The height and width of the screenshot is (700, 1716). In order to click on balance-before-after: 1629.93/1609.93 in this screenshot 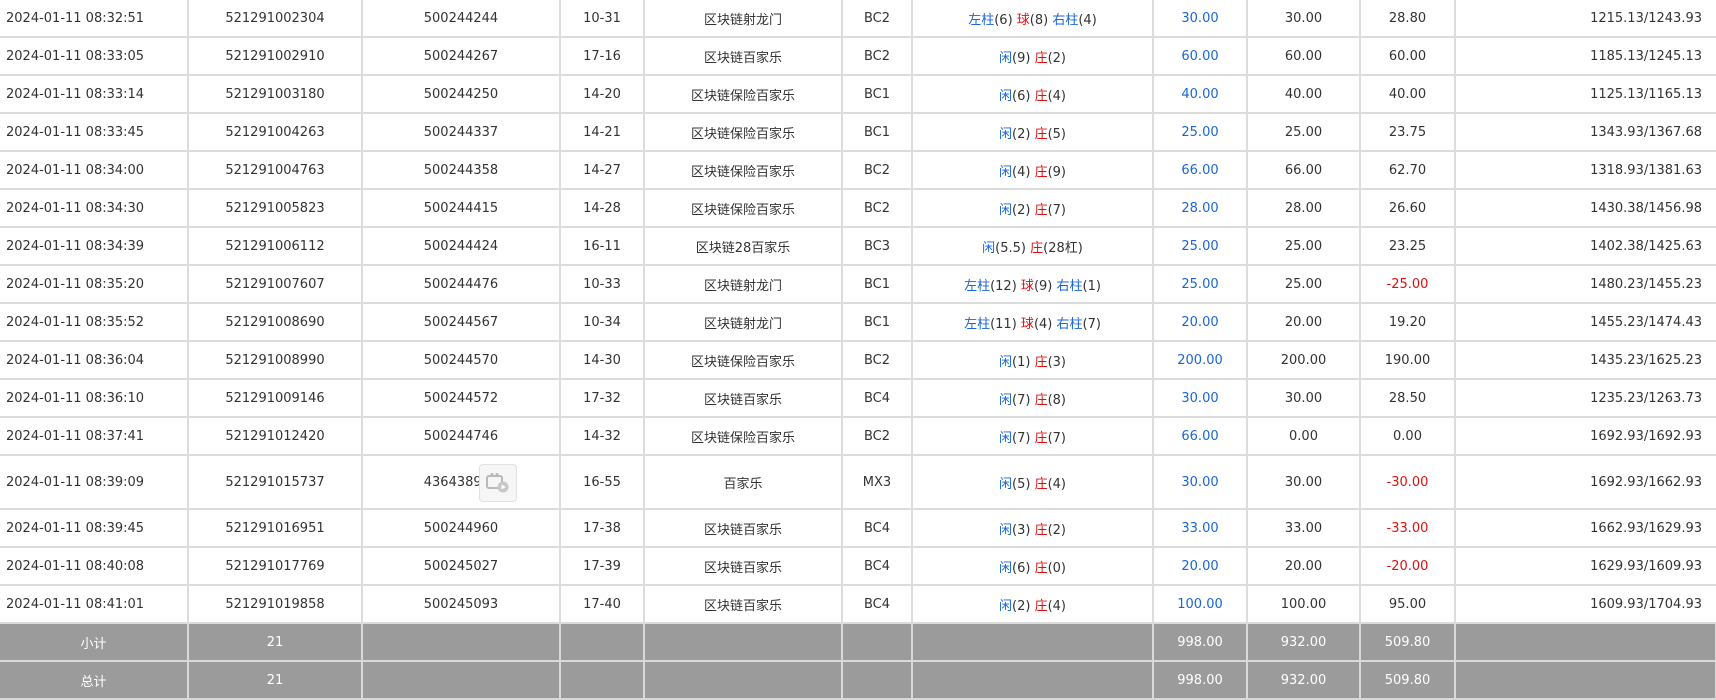, I will do `click(1585, 566)`.